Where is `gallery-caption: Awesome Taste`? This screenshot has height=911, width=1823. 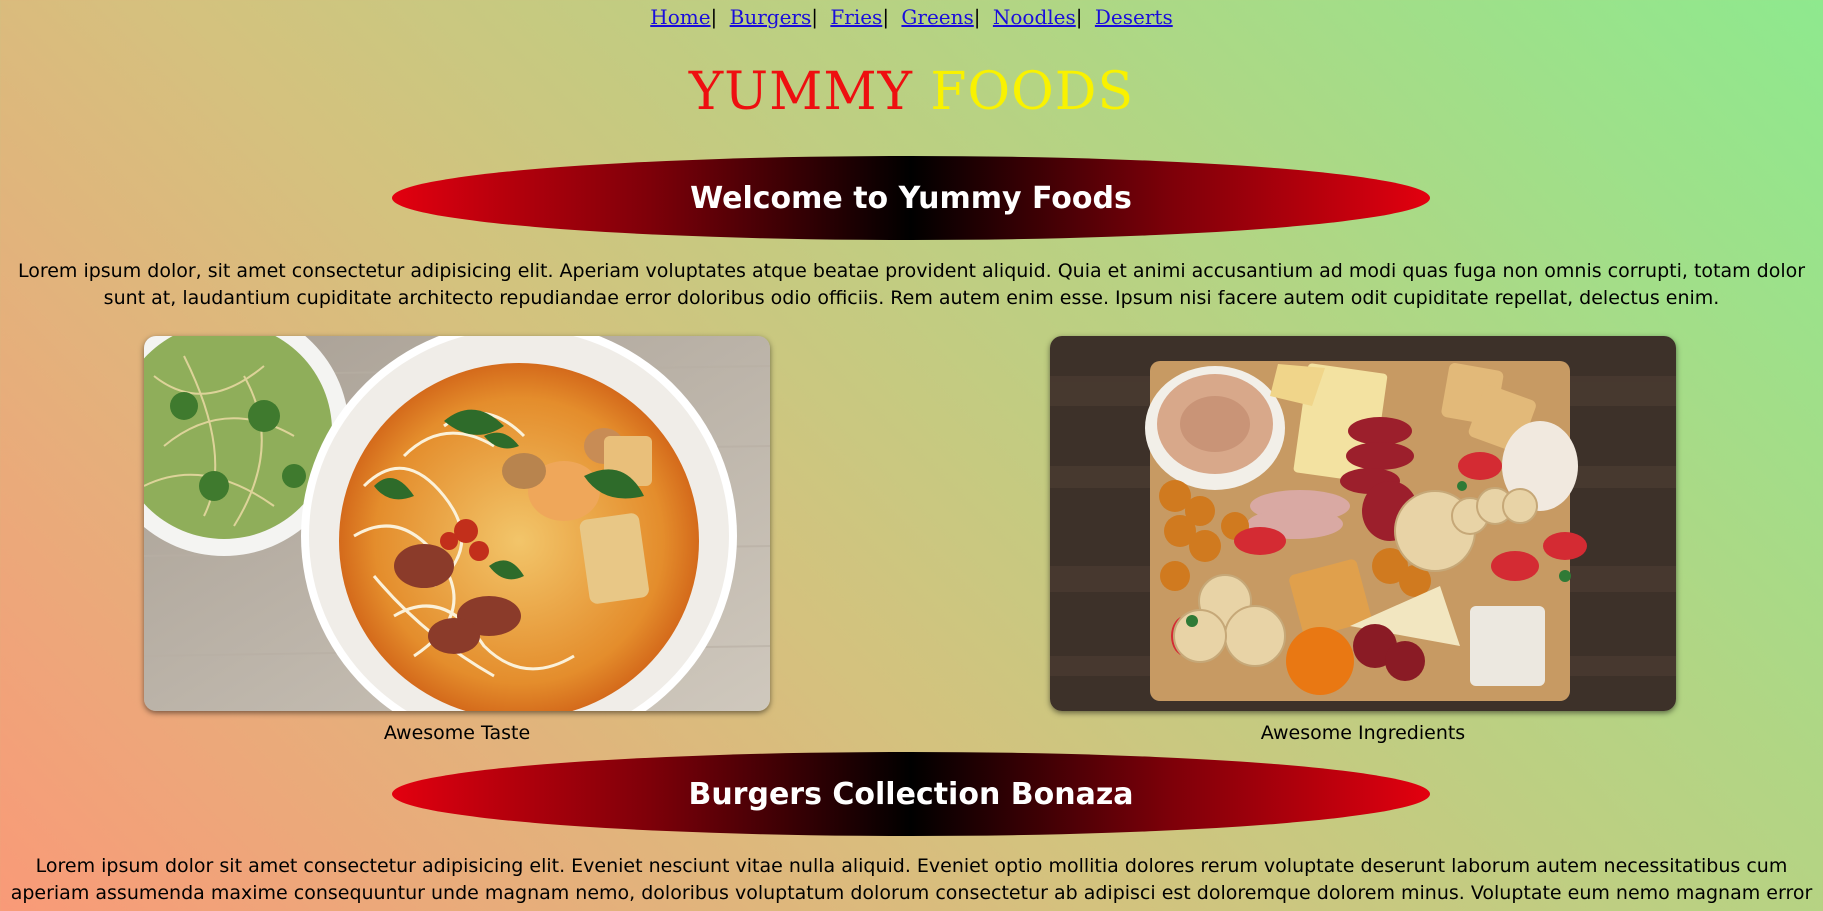 gallery-caption: Awesome Taste is located at coordinates (457, 733).